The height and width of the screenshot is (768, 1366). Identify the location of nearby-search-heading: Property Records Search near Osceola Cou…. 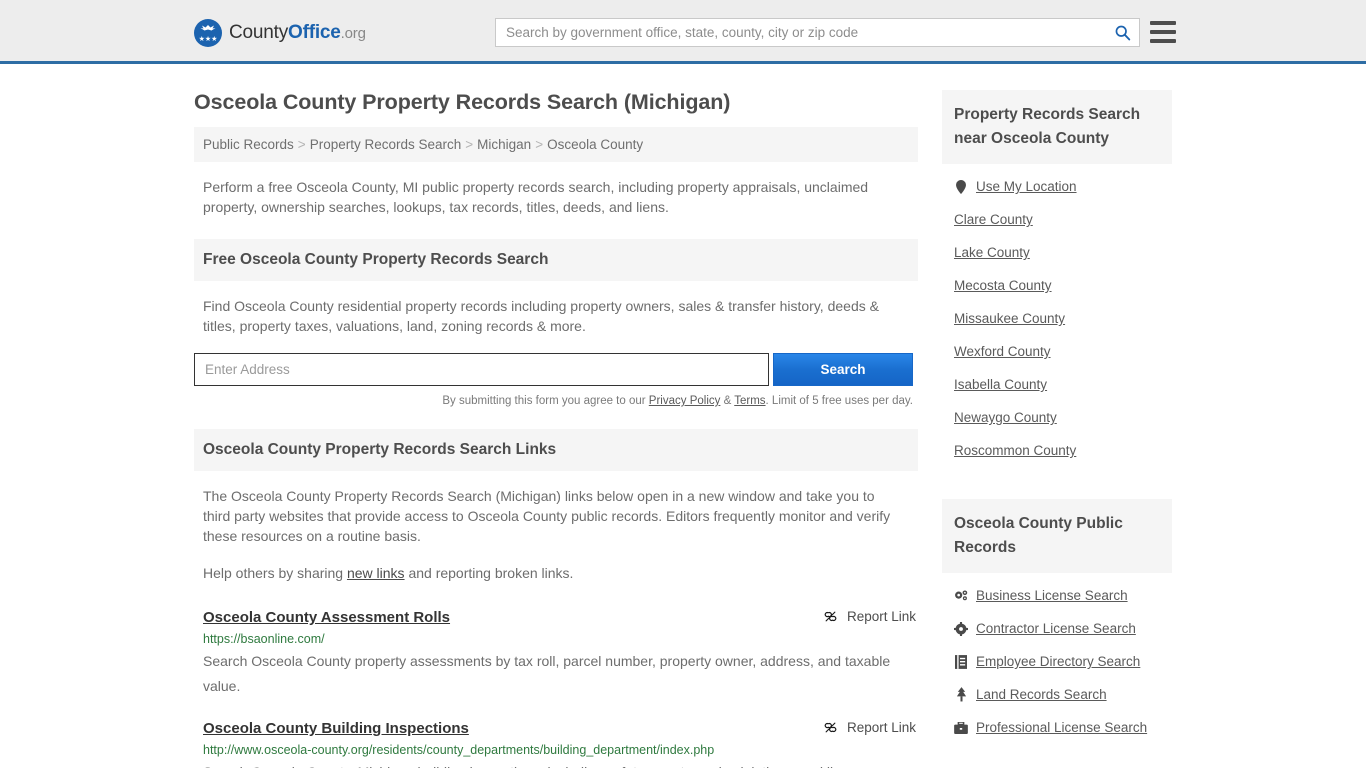
(1057, 127).